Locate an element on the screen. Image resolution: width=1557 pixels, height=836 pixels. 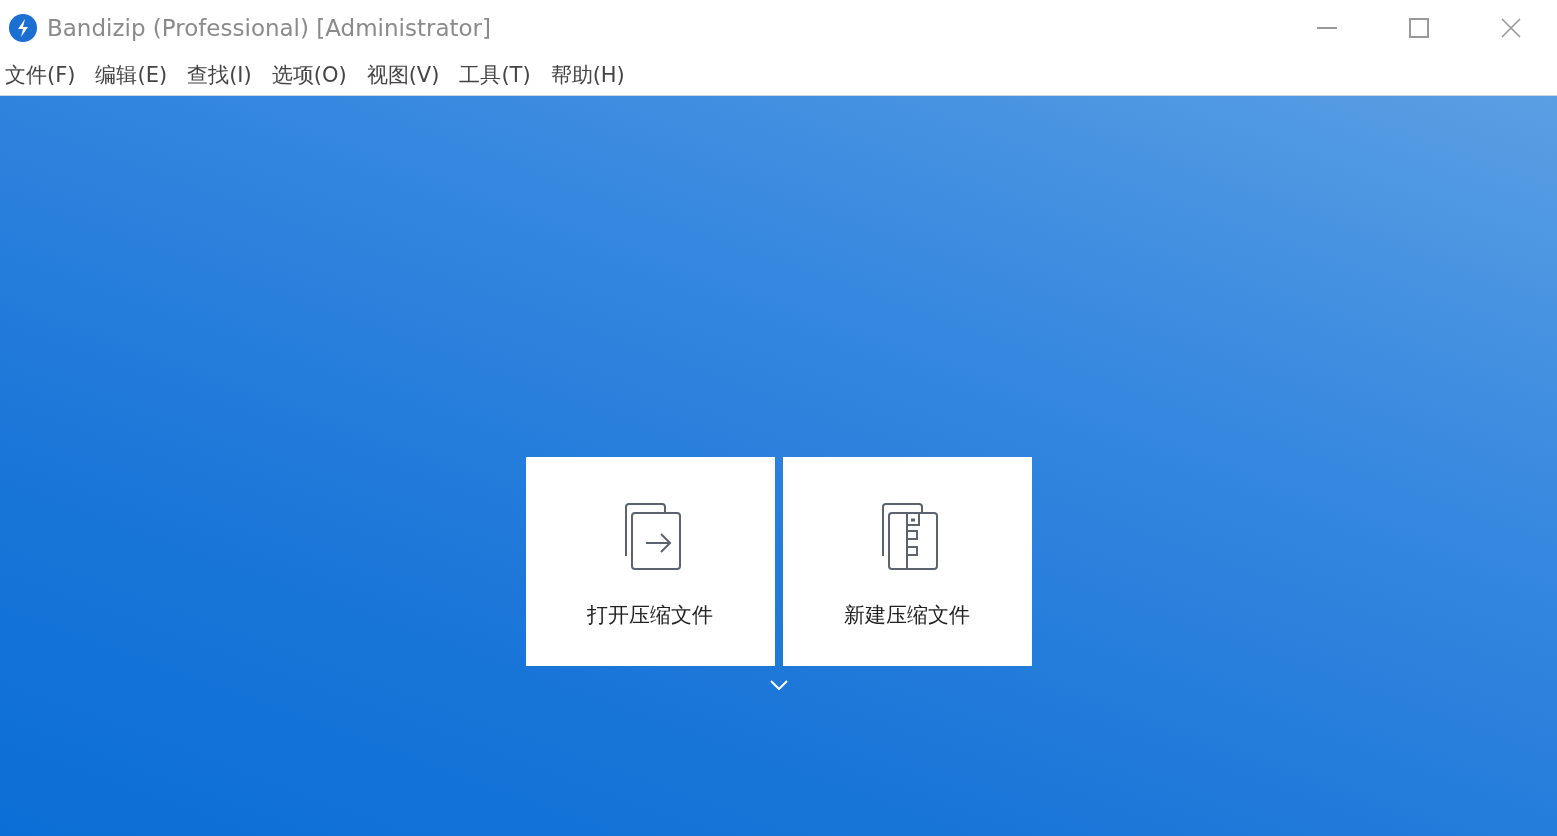
close-icon is located at coordinates (1511, 27).